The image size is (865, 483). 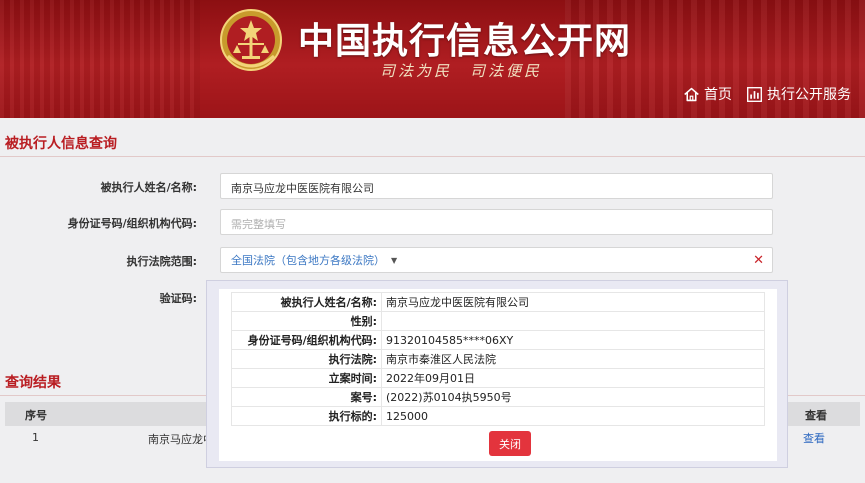 I want to click on detail-key: 案号:, so click(x=306, y=397).